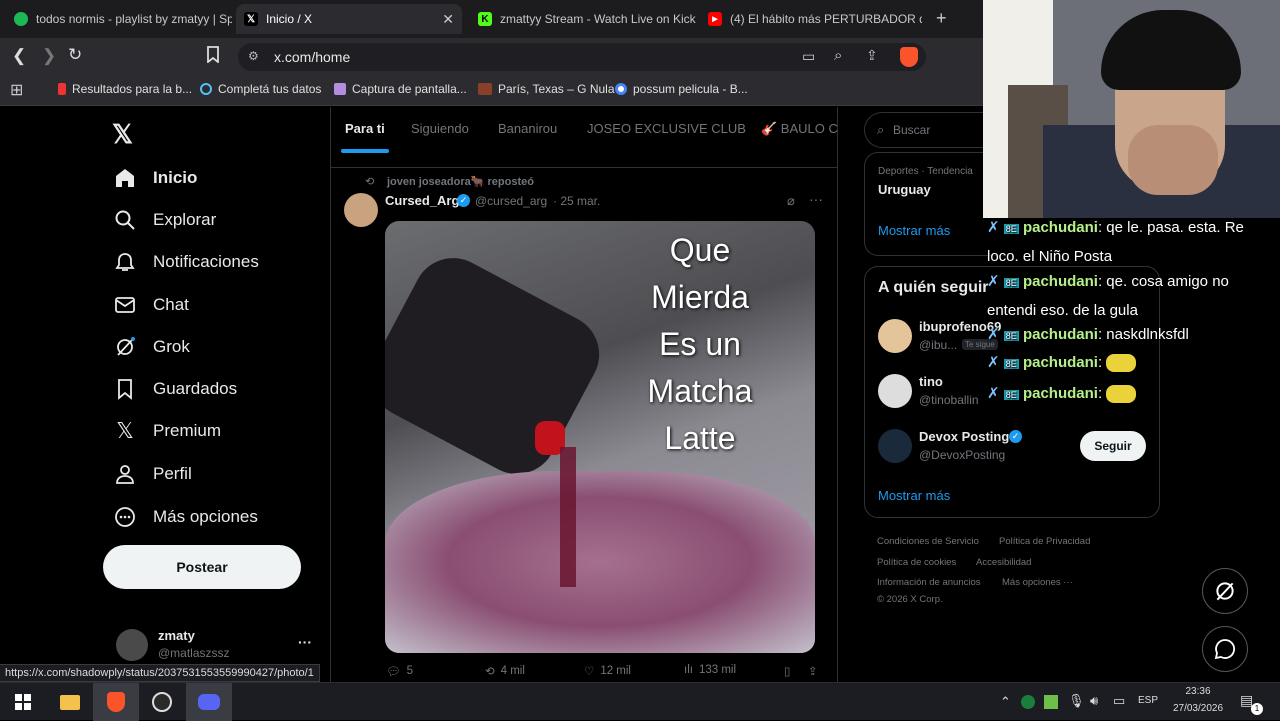 This screenshot has height=721, width=1280. Describe the element at coordinates (1198, 691) in the screenshot. I see `clock-time: 23:36` at that location.